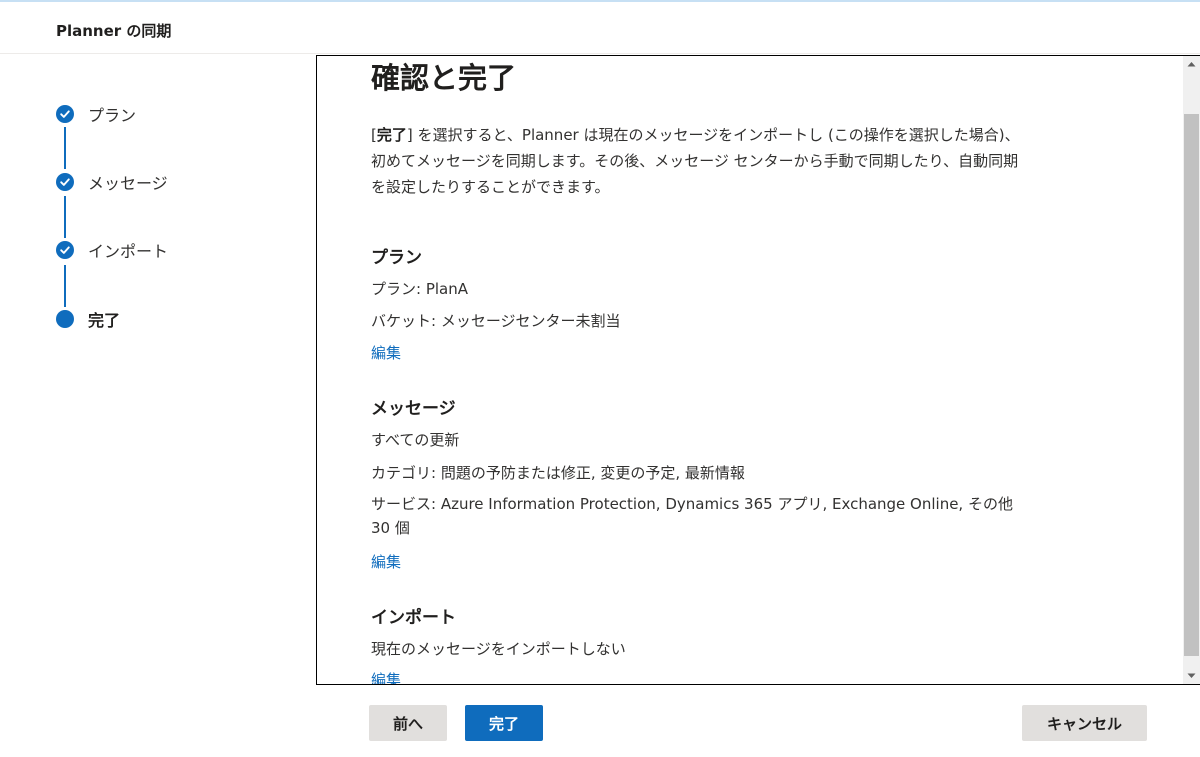  Describe the element at coordinates (396, 258) in the screenshot. I see `section-heading-plan: プラン` at that location.